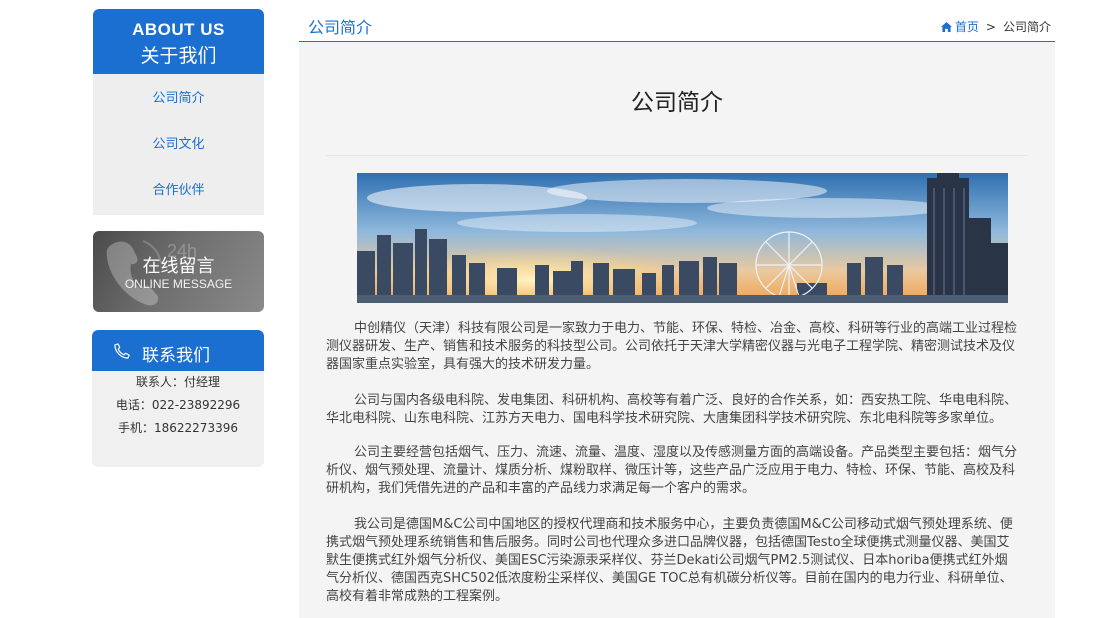 The height and width of the screenshot is (618, 1100). Describe the element at coordinates (682, 238) in the screenshot. I see `city-skyline-banner` at that location.